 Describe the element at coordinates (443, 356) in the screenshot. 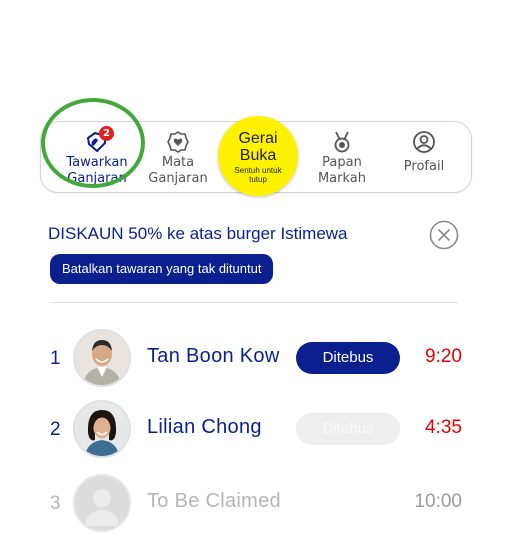

I see `countdown-time: 9:20` at that location.